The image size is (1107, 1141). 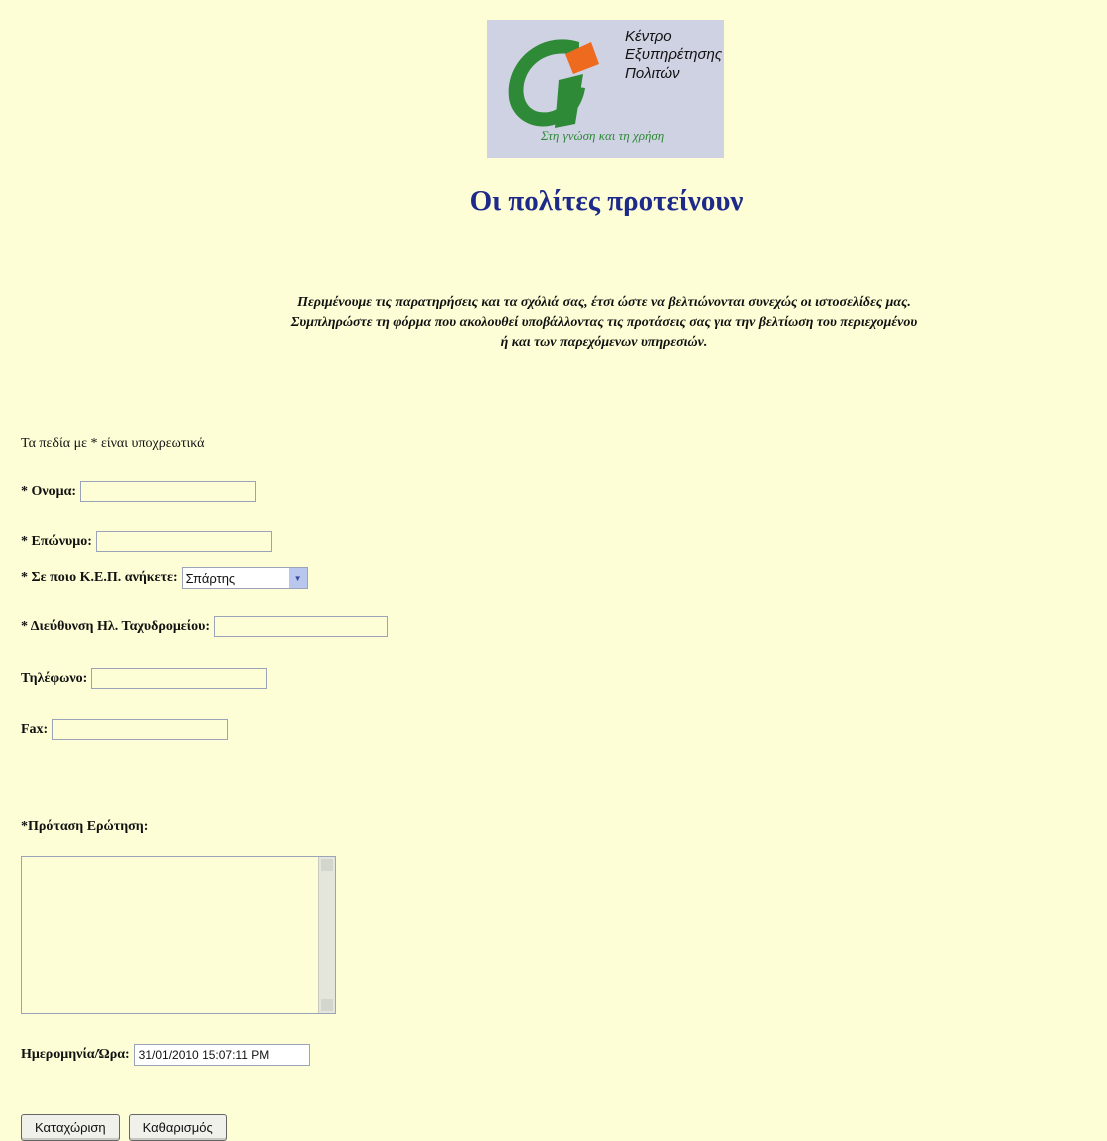 I want to click on fax-row: Fax:, so click(x=125, y=729).